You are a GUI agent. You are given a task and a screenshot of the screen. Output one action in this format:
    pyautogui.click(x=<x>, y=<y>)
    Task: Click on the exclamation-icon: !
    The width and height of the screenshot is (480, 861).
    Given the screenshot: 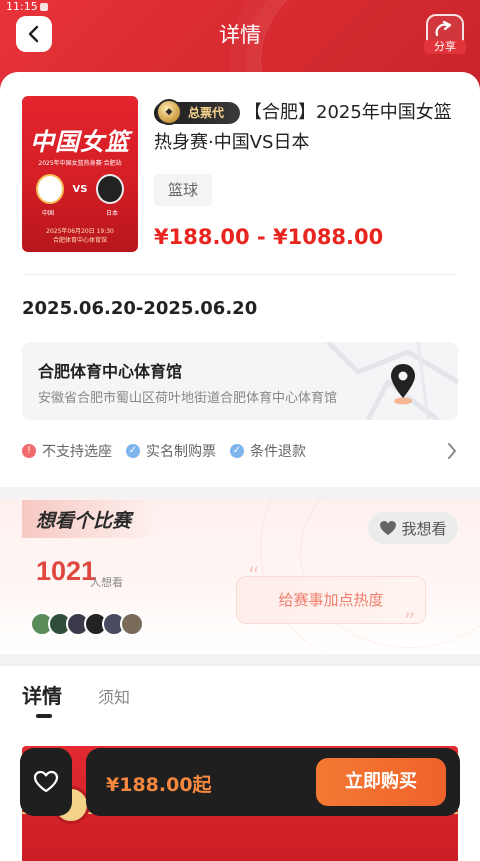 What is the action you would take?
    pyautogui.click(x=29, y=451)
    